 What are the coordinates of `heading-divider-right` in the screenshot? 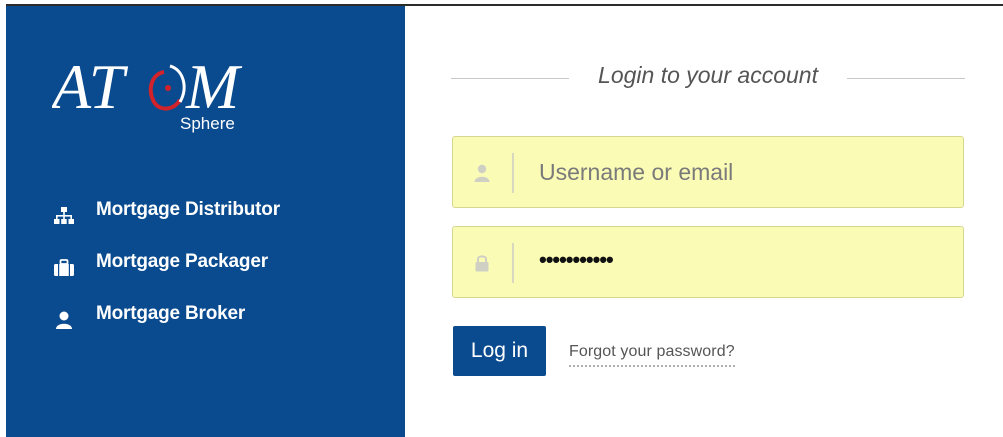 It's located at (906, 78).